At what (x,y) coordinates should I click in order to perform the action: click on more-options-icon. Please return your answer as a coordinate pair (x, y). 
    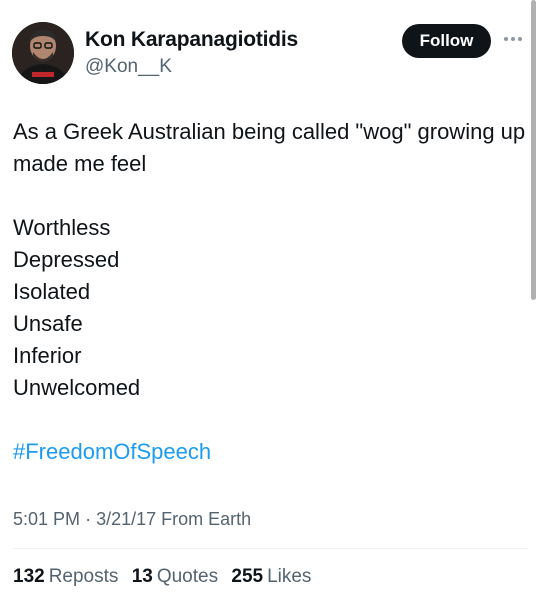
    Looking at the image, I should click on (513, 39).